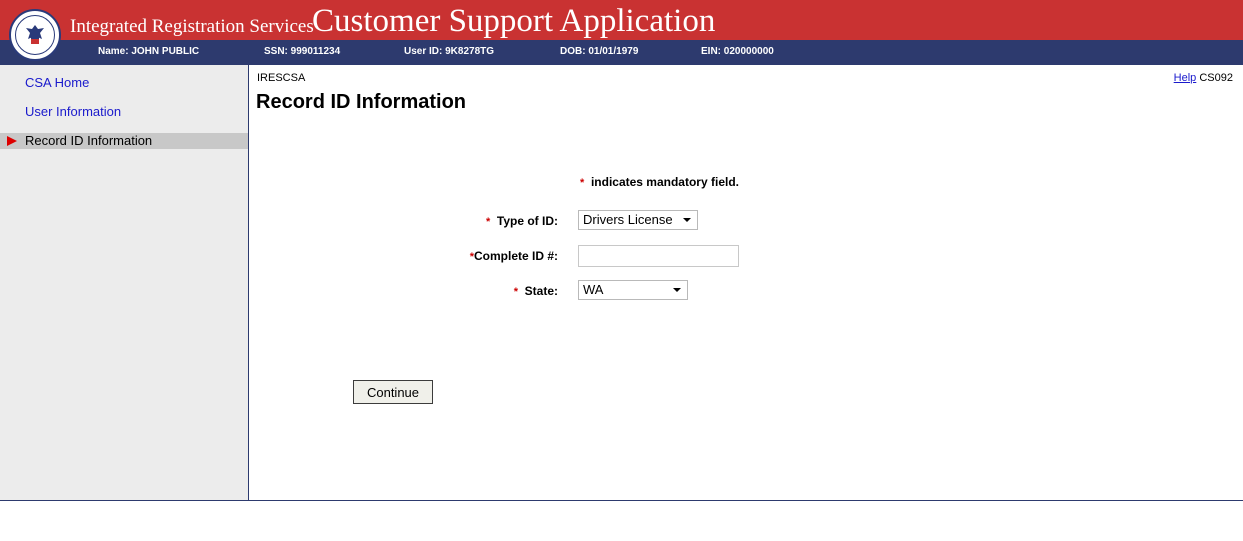  What do you see at coordinates (192, 26) in the screenshot?
I see `app-subtitle: Integrated Registration Services` at bounding box center [192, 26].